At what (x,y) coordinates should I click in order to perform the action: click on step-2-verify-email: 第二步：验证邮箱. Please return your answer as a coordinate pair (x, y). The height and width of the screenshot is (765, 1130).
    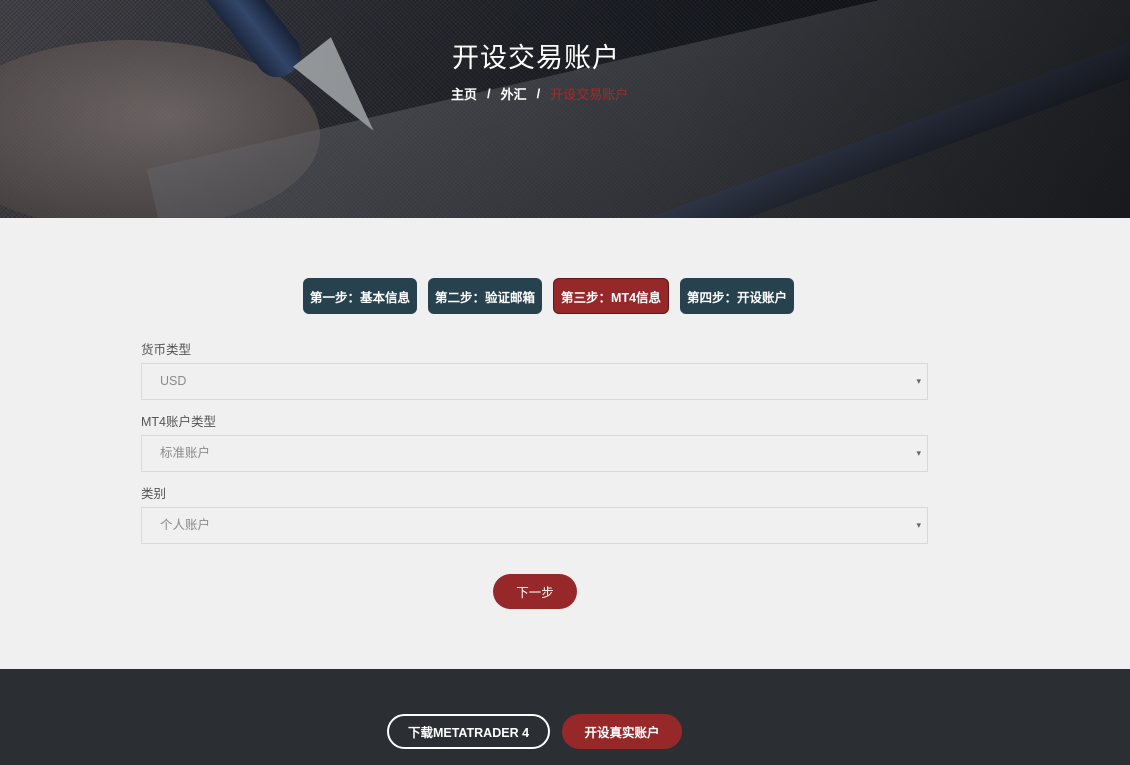
    Looking at the image, I should click on (485, 296).